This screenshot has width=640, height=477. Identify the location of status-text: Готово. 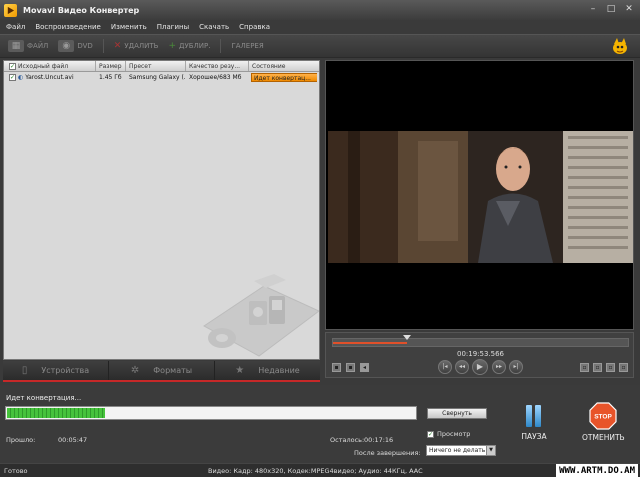
(16, 471).